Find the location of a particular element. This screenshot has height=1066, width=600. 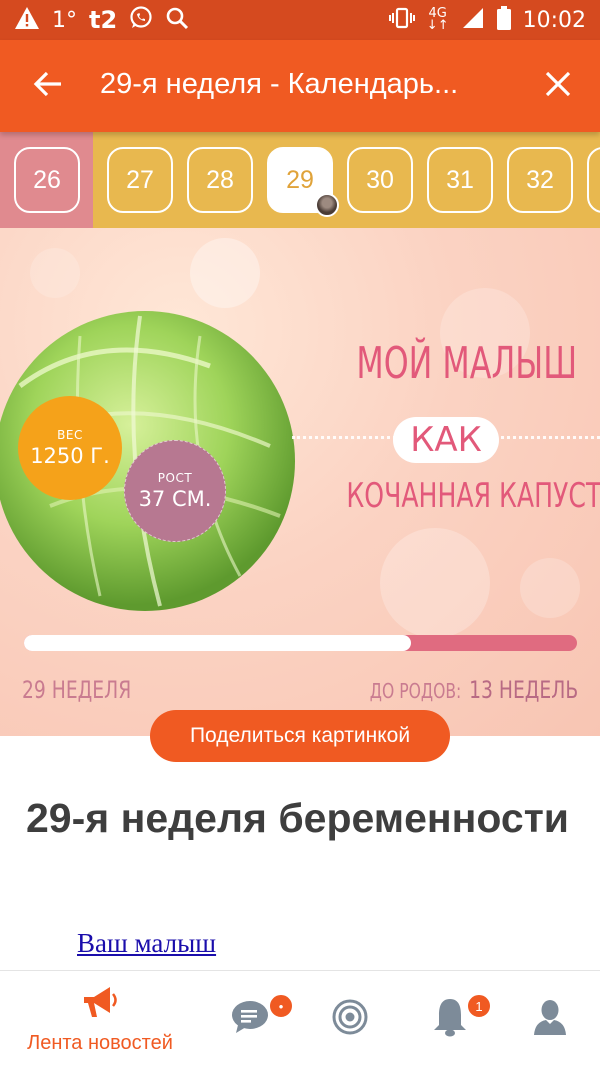

nav-news-feed-label: Лента новостей is located at coordinates (100, 1043).